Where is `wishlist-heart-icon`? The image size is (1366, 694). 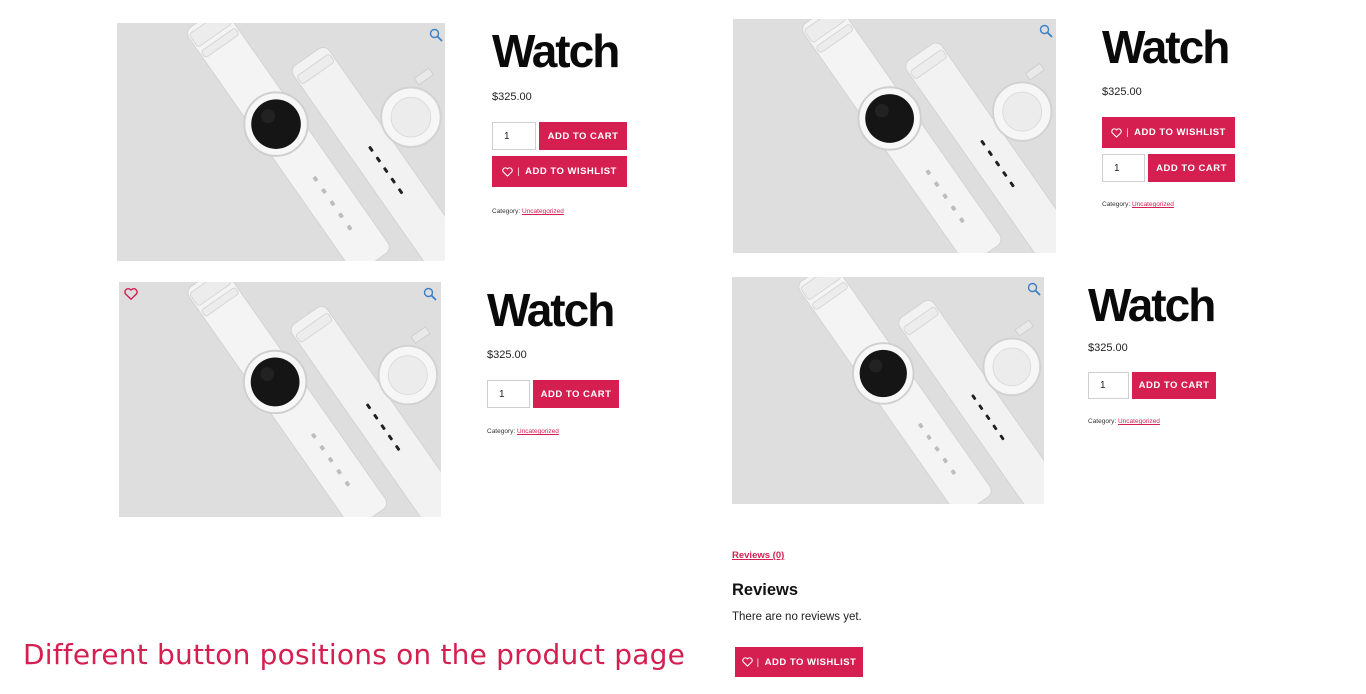
wishlist-heart-icon is located at coordinates (131, 294).